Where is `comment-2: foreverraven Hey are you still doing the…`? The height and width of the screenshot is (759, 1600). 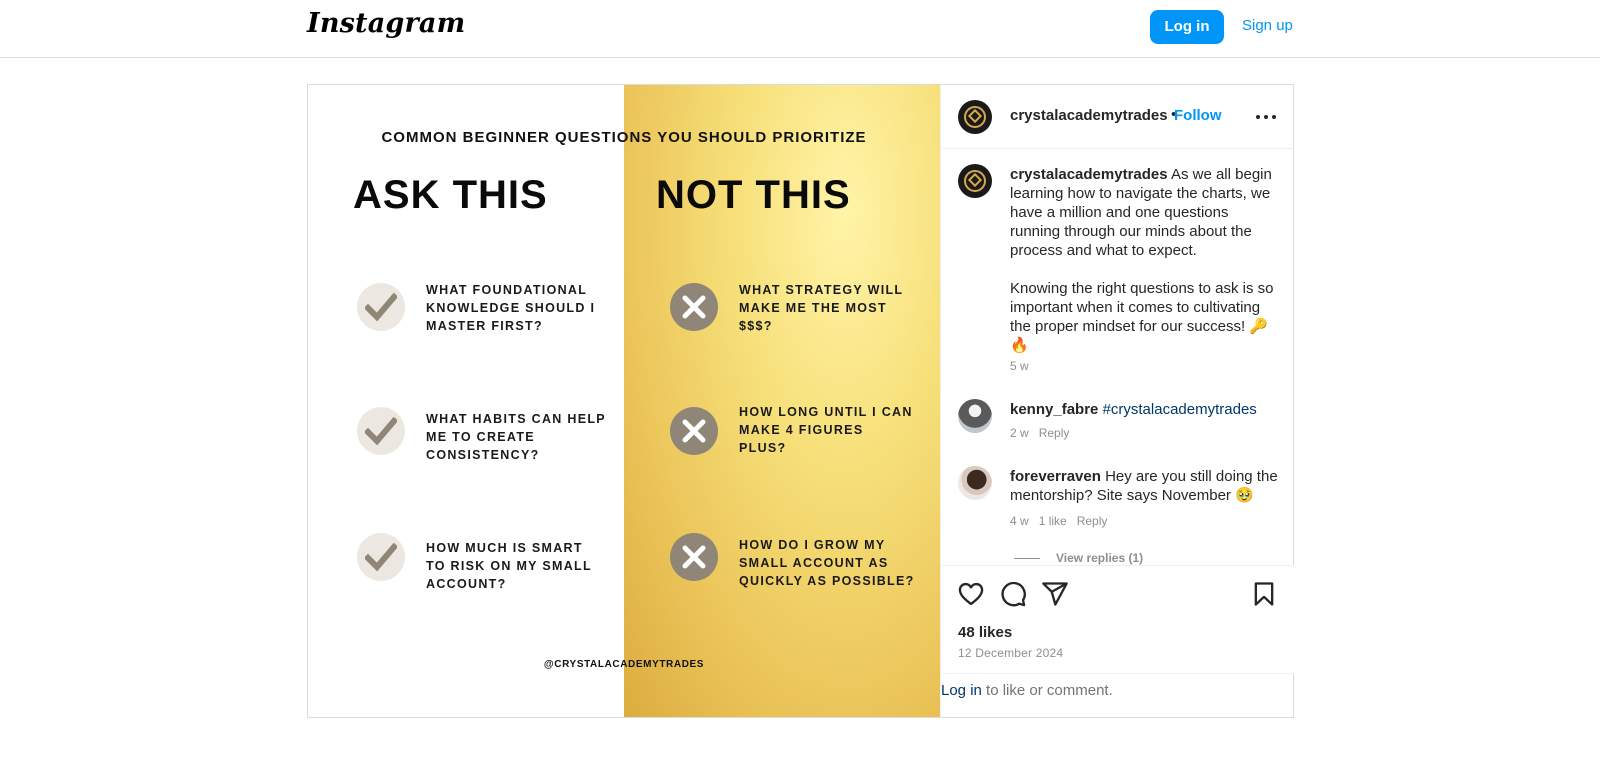
comment-2: foreverraven Hey are you still doing the… is located at coordinates (1145, 486).